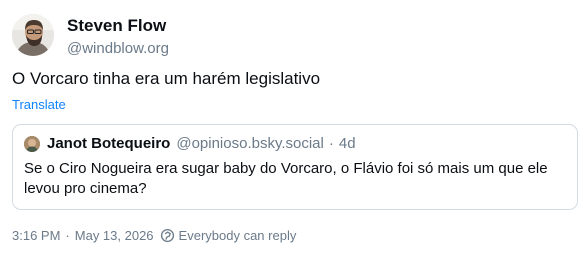 Image resolution: width=588 pixels, height=253 pixels. I want to click on post-time: 3:16 PM, so click(36, 235).